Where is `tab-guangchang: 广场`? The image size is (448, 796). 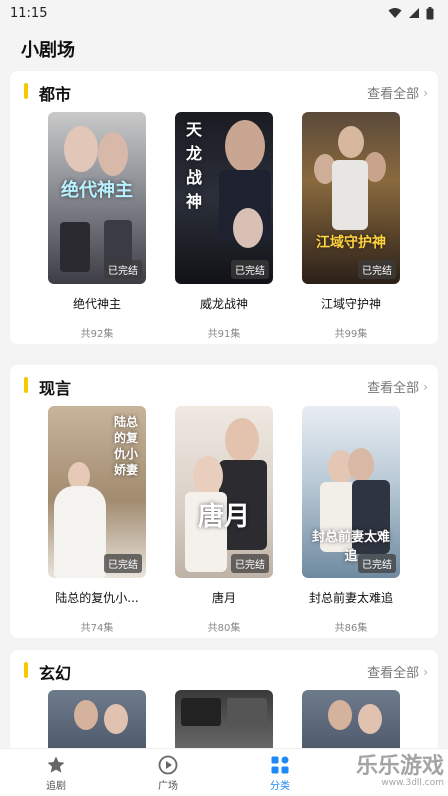
tab-guangchang: 广场 is located at coordinates (168, 773).